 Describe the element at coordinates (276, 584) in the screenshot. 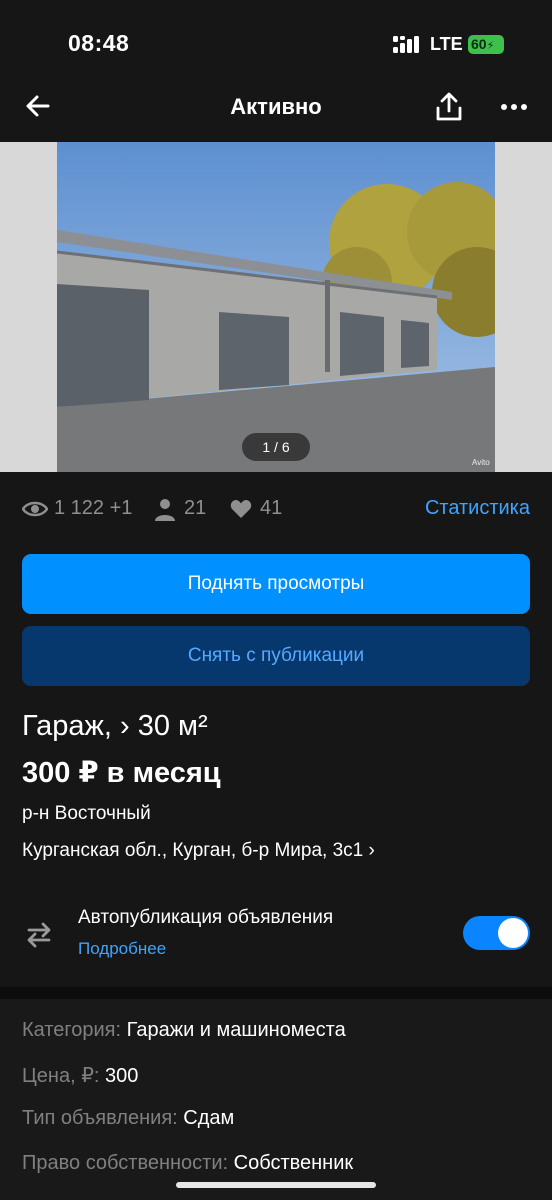

I see `raise-views-button: Поднять просмотры` at that location.